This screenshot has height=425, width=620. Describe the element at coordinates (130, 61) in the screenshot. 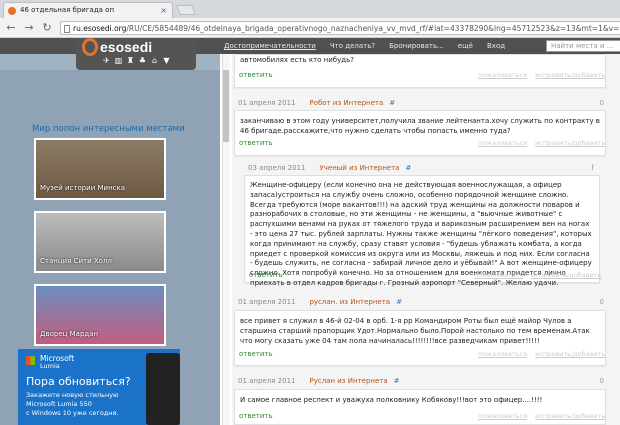

I see `drink-icon: ♜` at that location.